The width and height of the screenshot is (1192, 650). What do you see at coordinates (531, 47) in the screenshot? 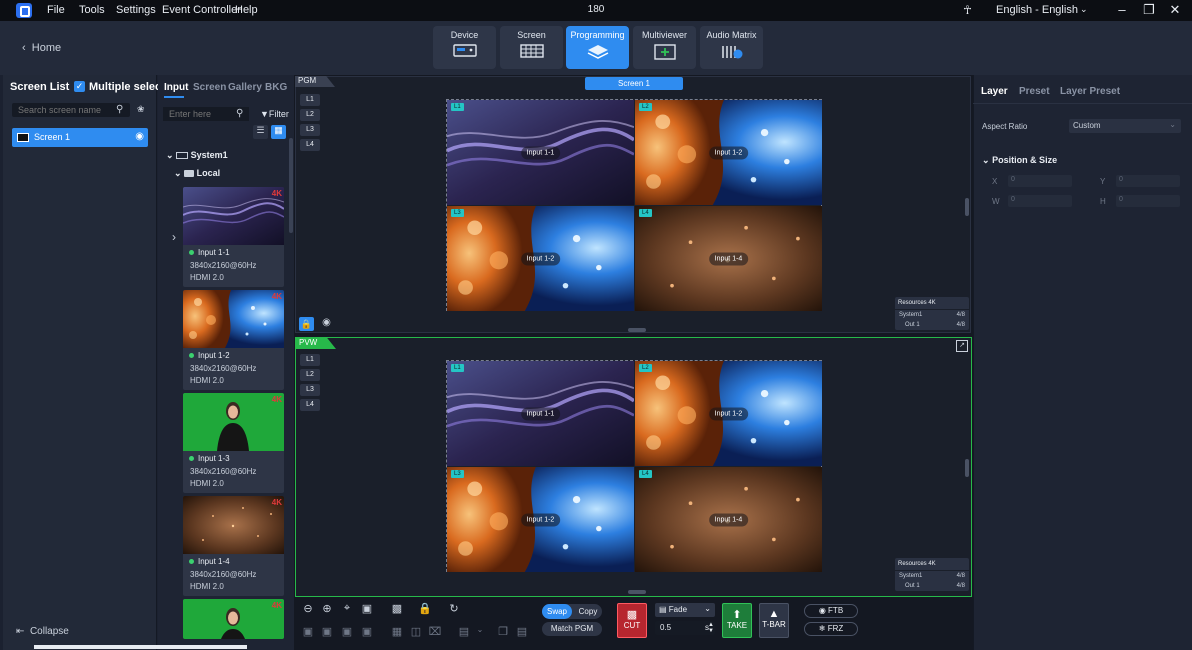
I see `tab-screen: Screen` at bounding box center [531, 47].